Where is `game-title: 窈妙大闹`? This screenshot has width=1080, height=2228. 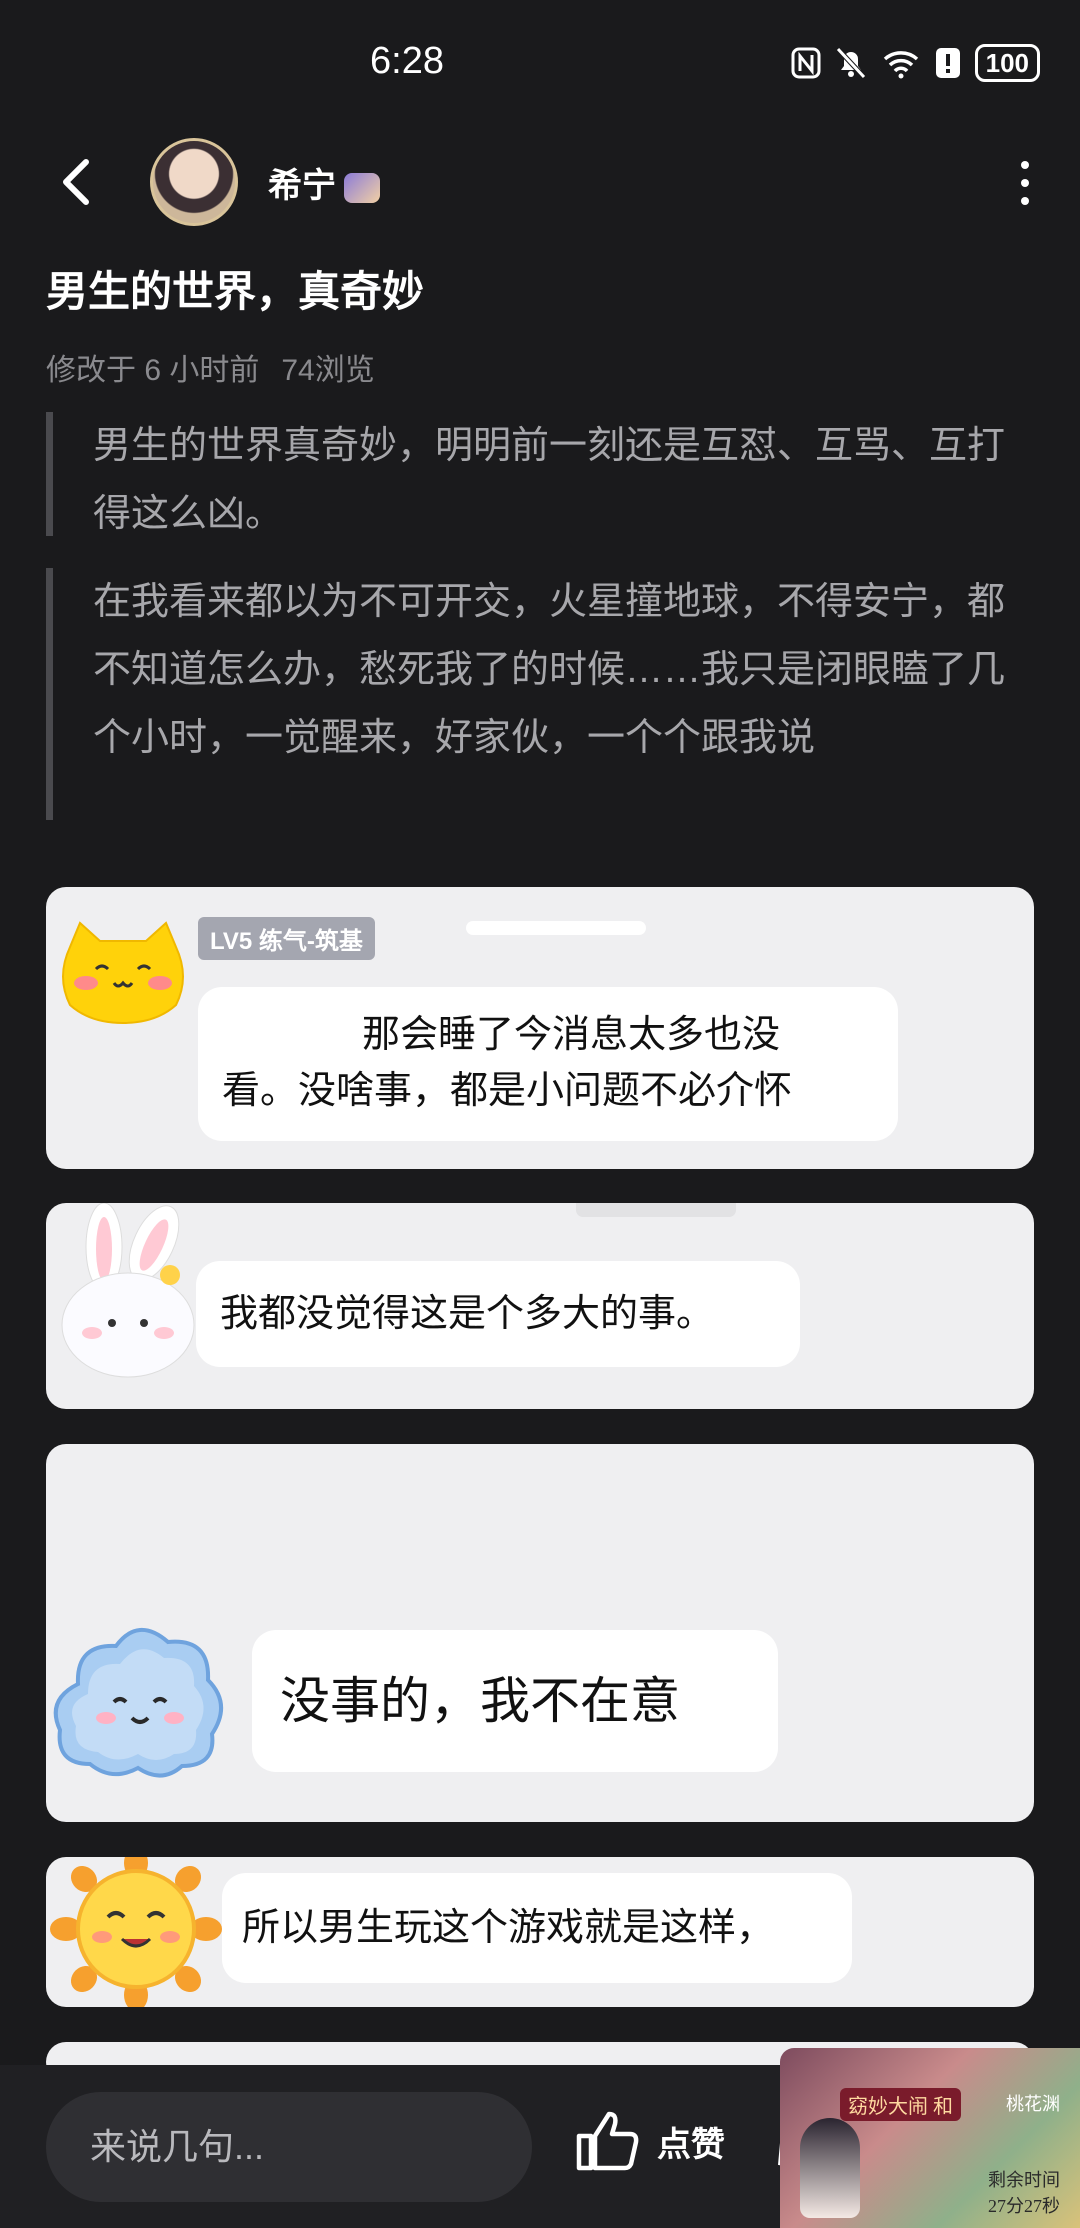
game-title: 窈妙大闹 is located at coordinates (888, 2107).